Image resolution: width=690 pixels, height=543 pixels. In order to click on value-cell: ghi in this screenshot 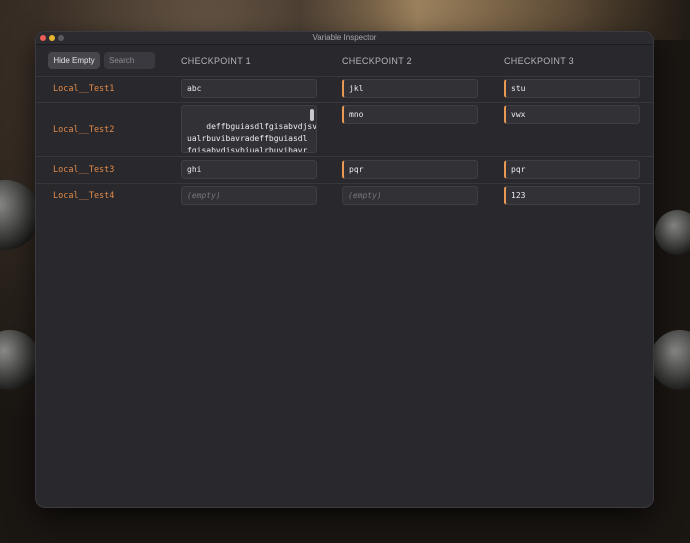, I will do `click(249, 169)`.